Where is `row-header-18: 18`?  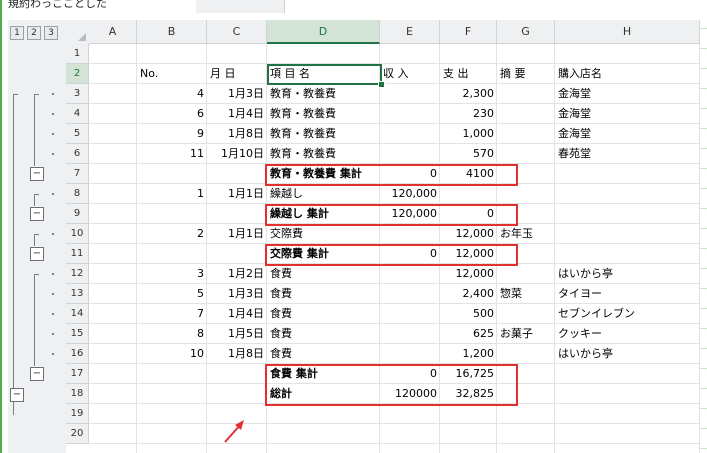 row-header-18: 18 is located at coordinates (77, 394).